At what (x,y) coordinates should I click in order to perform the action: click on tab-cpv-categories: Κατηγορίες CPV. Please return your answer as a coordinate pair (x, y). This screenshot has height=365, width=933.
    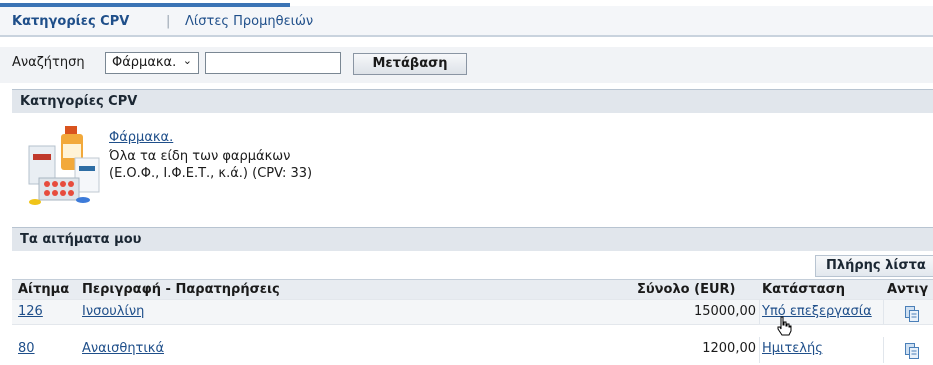
    Looking at the image, I should click on (70, 21).